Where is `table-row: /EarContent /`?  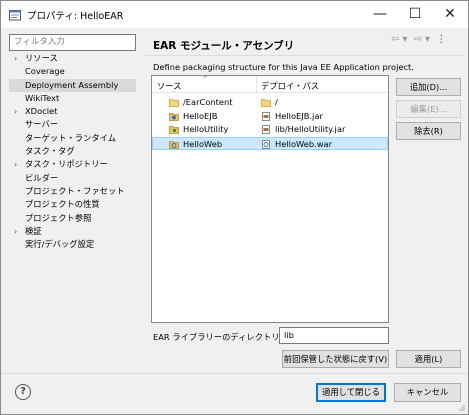
table-row: /EarContent / is located at coordinates (270, 103).